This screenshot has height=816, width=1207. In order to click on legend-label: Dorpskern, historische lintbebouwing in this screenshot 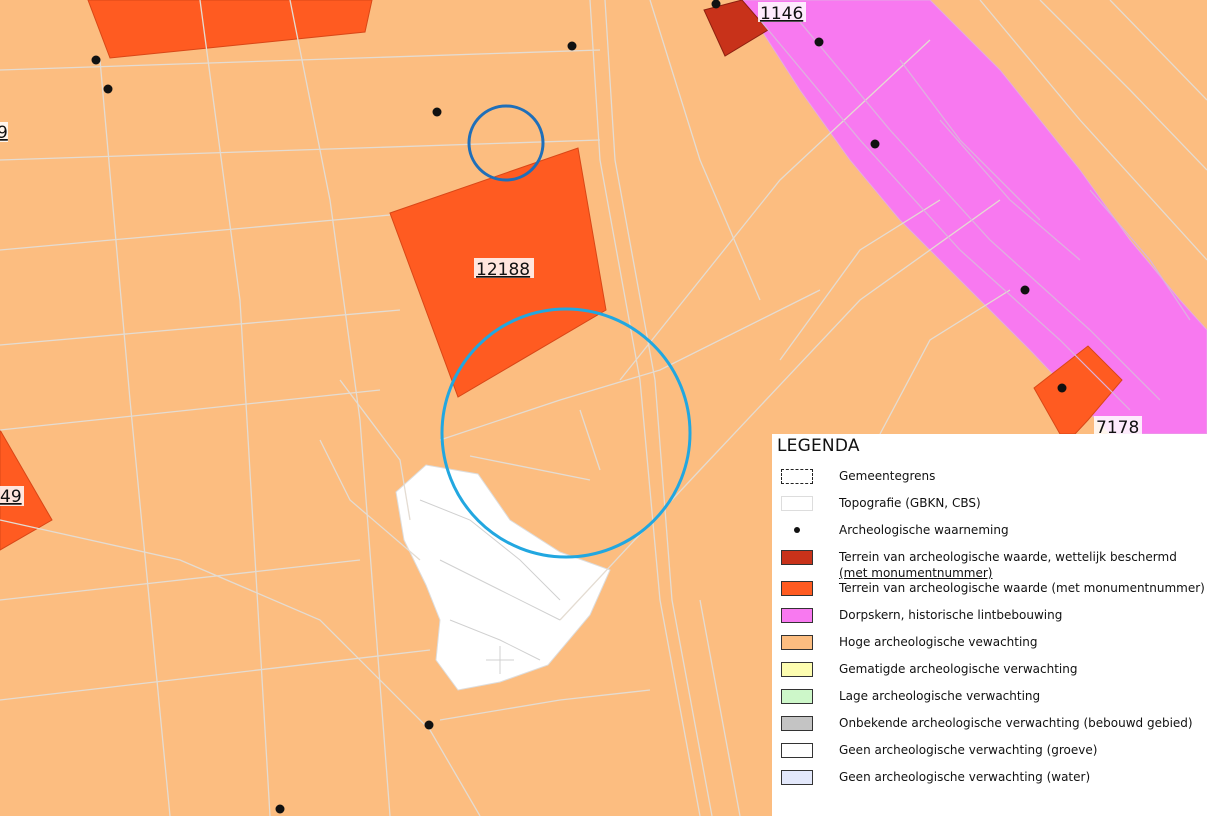, I will do `click(951, 615)`.